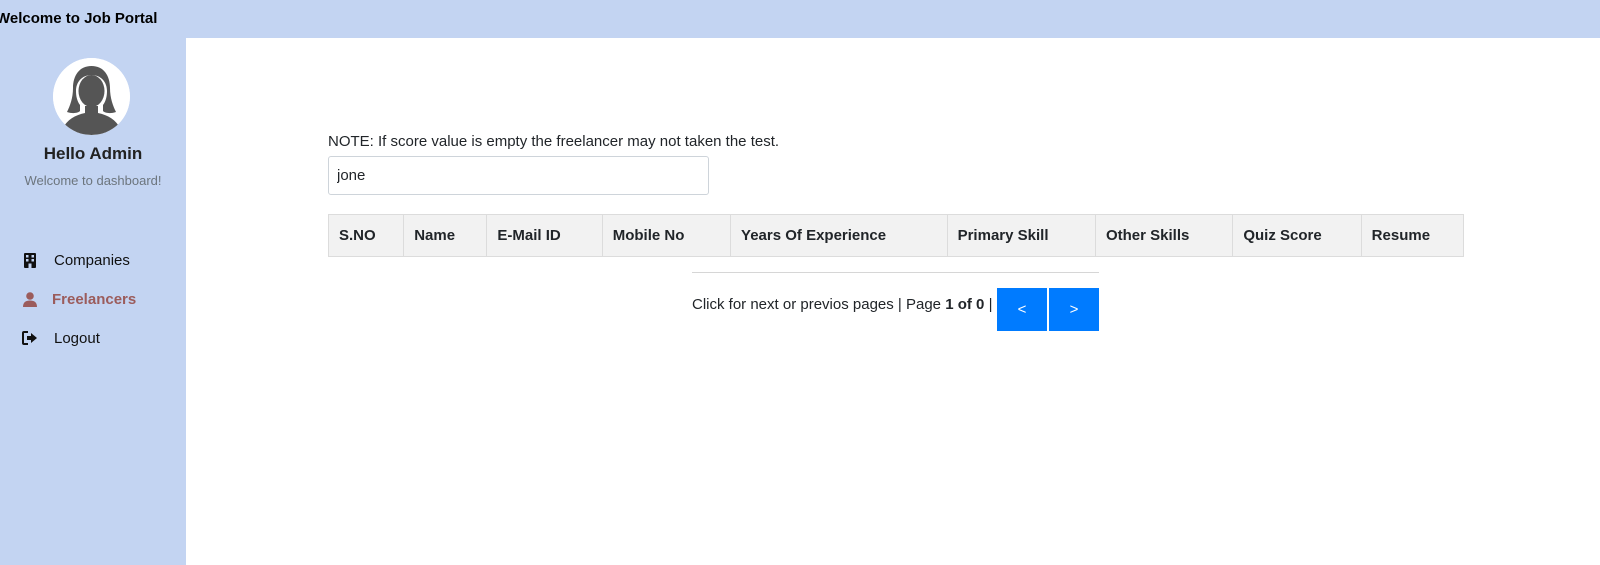  What do you see at coordinates (800, 19) in the screenshot?
I see `top-bar: Welcome to Job Portal` at bounding box center [800, 19].